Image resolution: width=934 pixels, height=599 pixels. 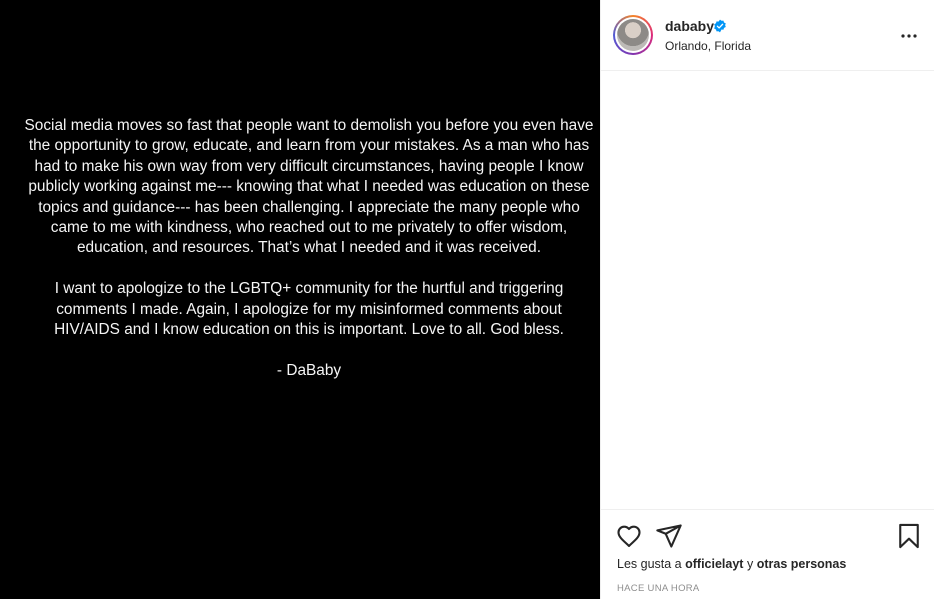 I want to click on likes-summary: Les gusta a officielayt y otras personas, so click(x=731, y=564).